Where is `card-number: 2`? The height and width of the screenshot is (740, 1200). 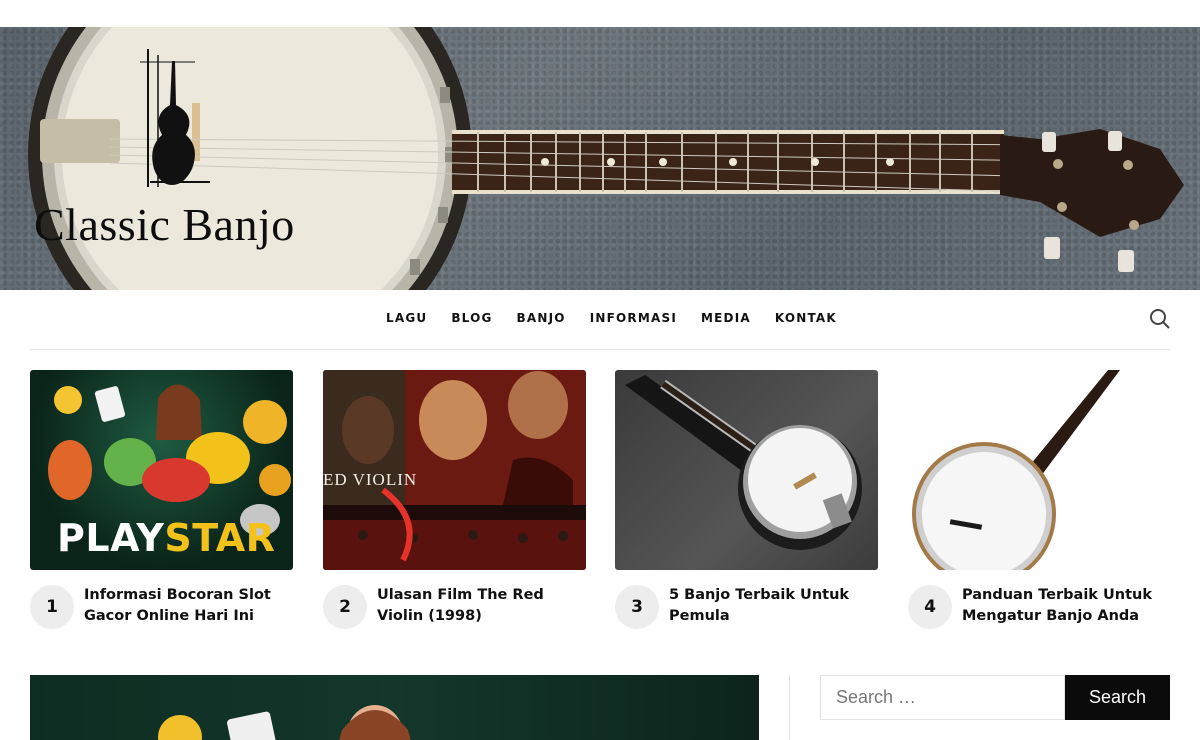
card-number: 2 is located at coordinates (345, 607).